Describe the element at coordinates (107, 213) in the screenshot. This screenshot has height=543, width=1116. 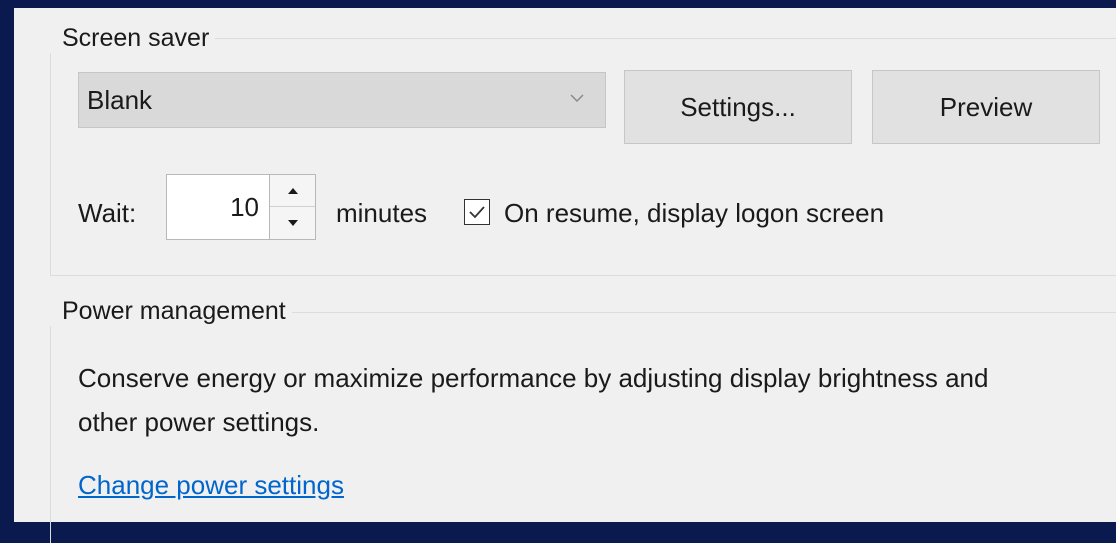
I see `wait-label: Wait:` at that location.